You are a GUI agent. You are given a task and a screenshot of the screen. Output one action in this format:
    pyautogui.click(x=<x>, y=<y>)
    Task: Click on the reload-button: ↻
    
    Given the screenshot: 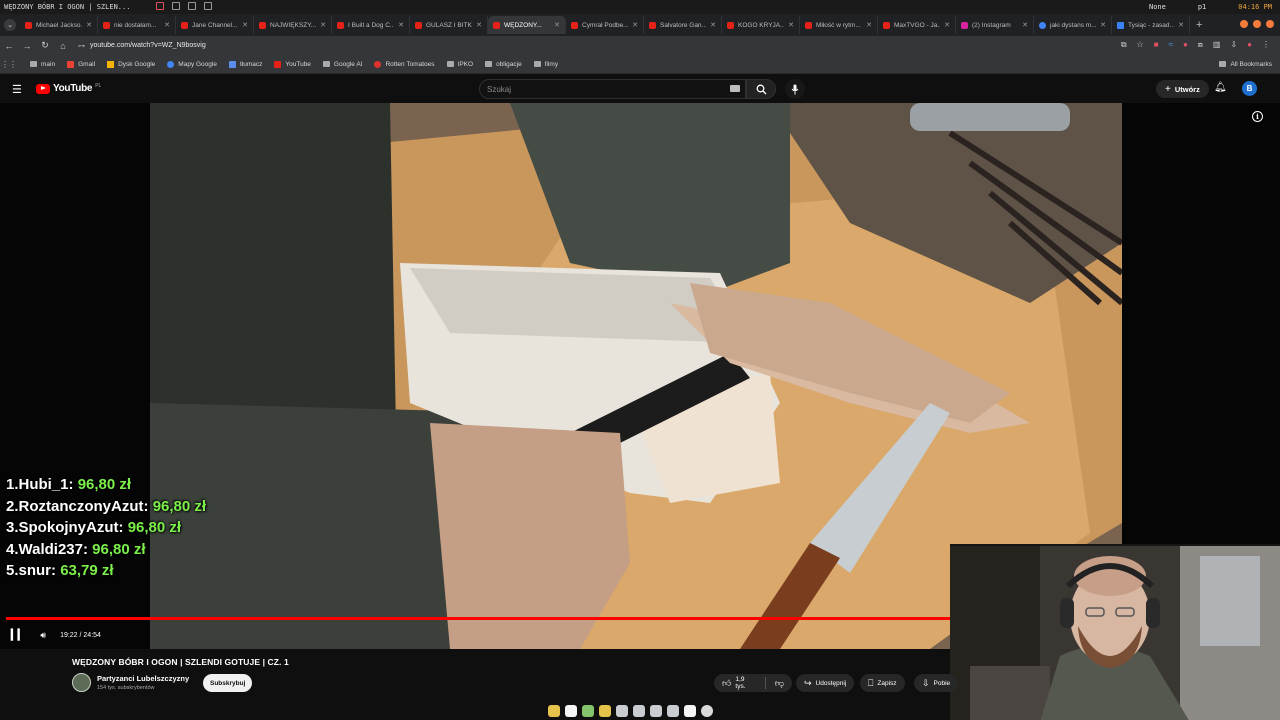 What is the action you would take?
    pyautogui.click(x=45, y=45)
    